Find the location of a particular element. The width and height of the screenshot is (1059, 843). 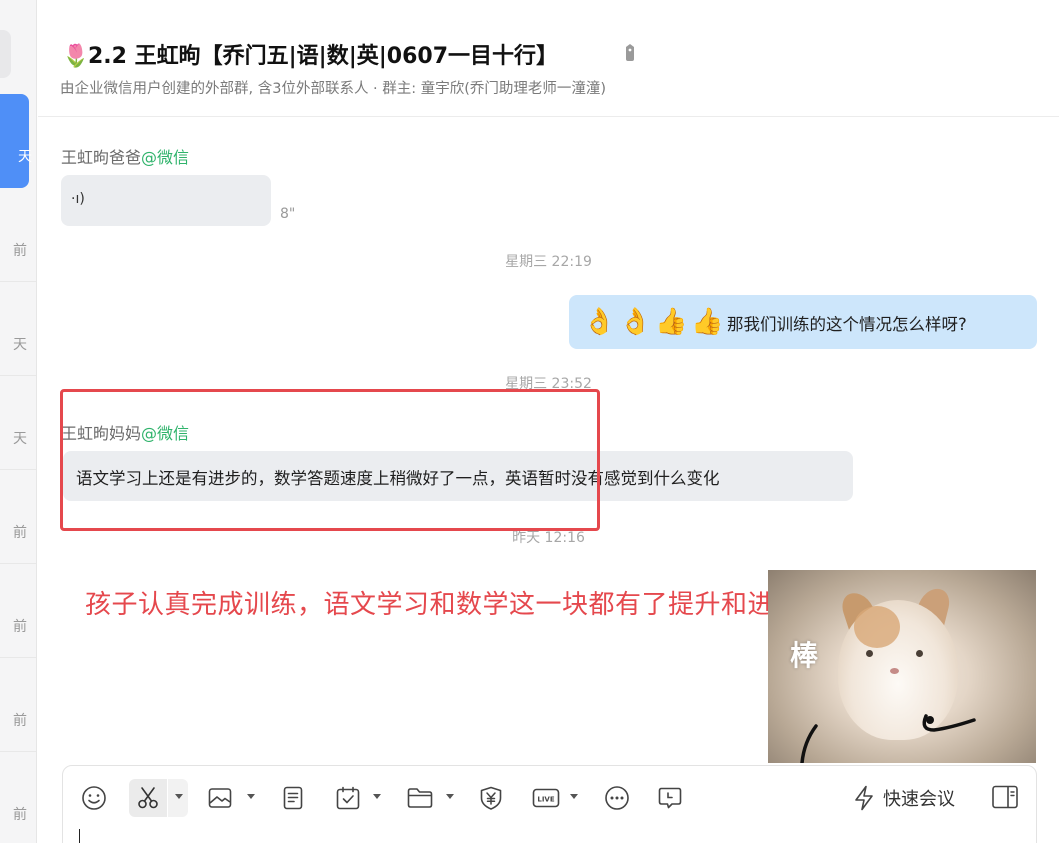

more-icon is located at coordinates (617, 798).